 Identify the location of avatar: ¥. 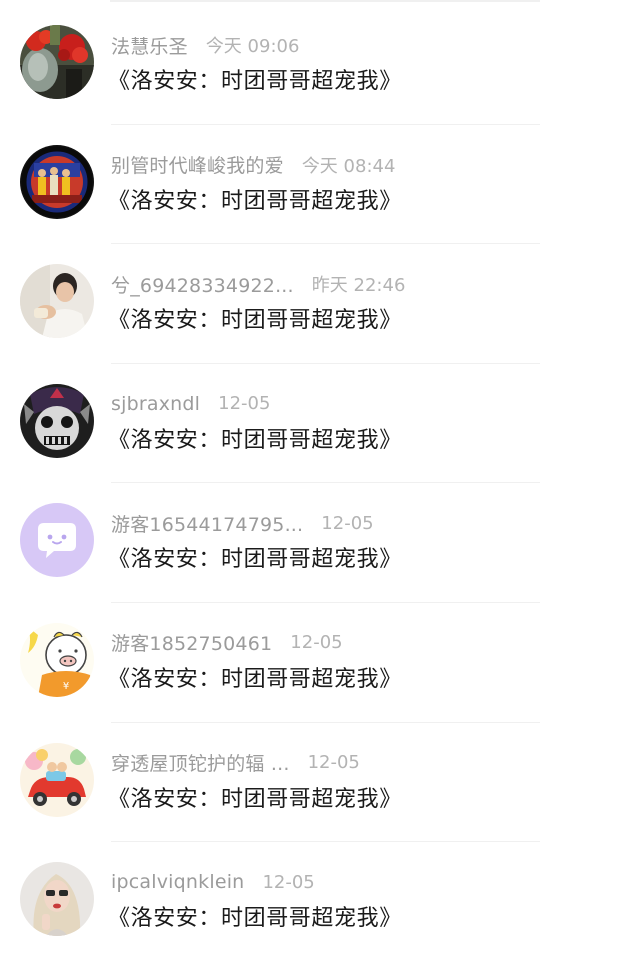
(57, 659).